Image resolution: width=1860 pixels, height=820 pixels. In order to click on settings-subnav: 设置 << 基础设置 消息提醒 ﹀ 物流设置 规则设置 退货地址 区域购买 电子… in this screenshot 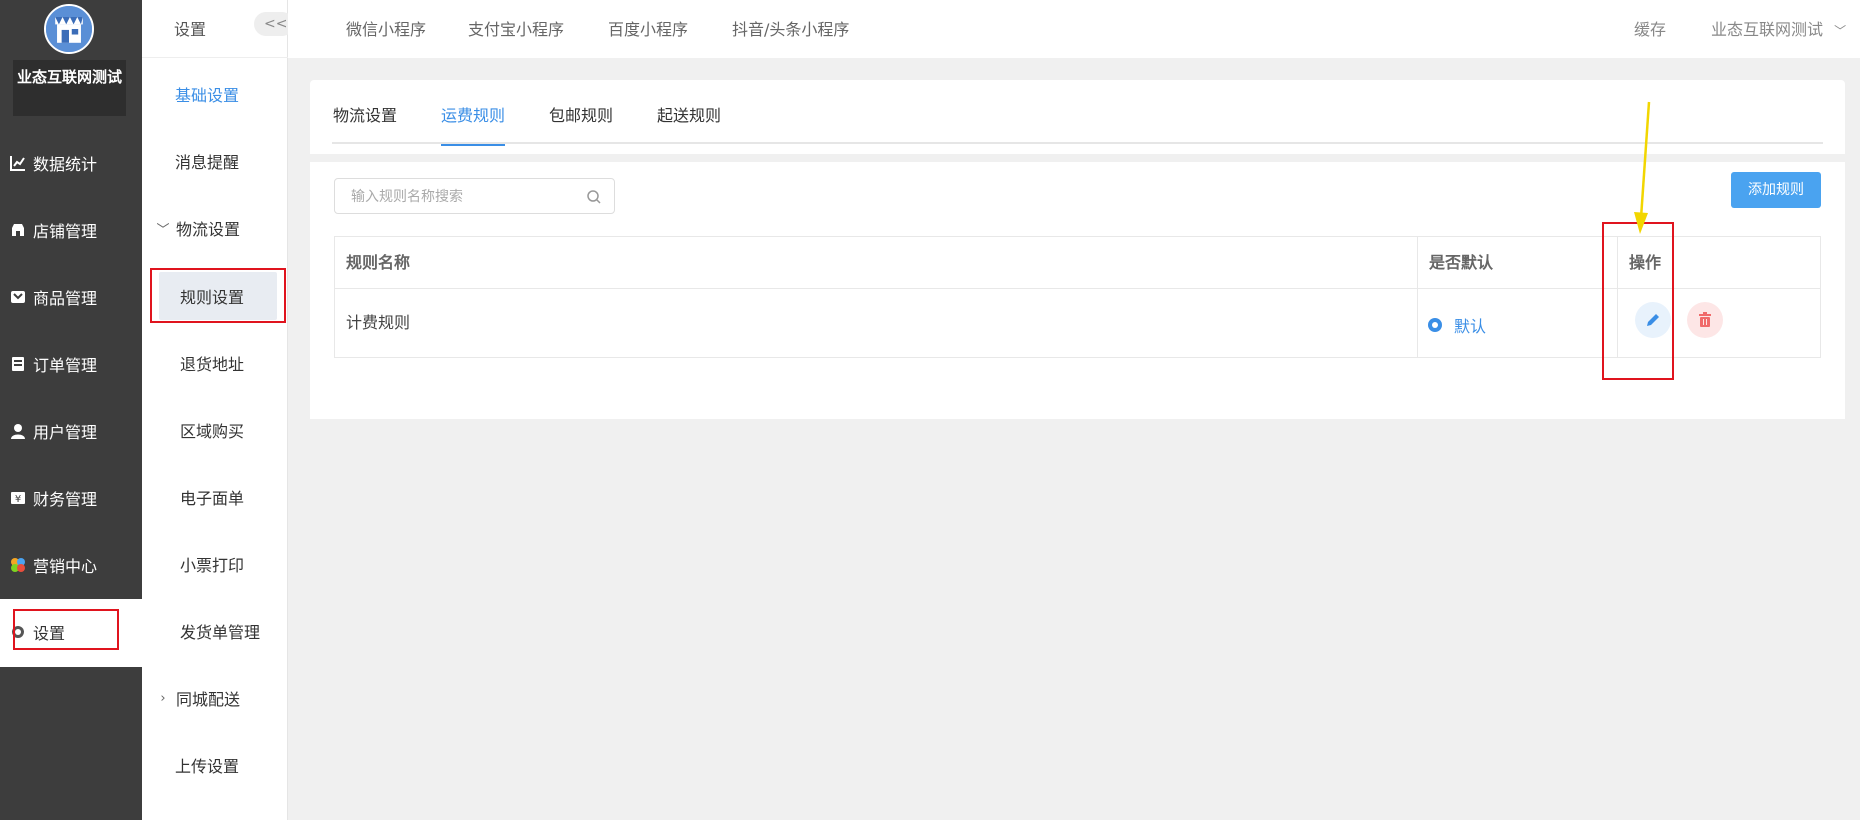, I will do `click(218, 410)`.